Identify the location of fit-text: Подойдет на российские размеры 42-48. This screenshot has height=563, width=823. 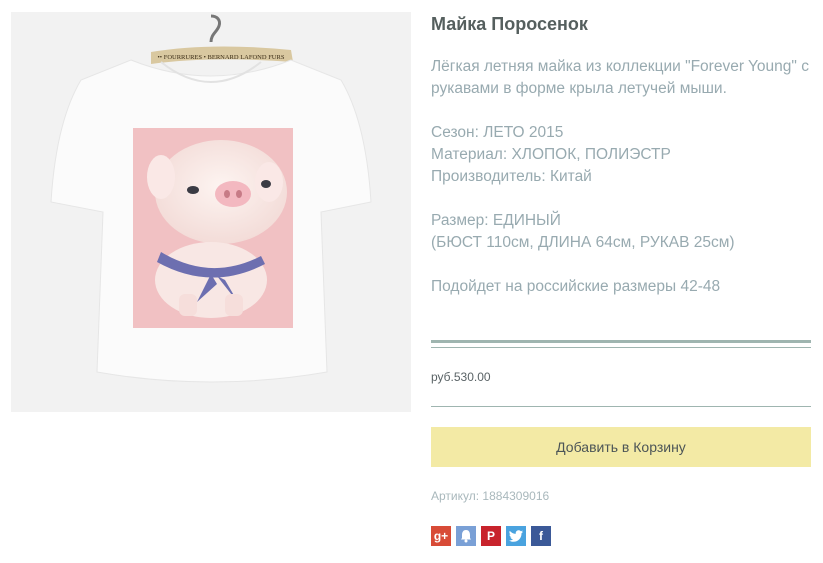
(576, 286).